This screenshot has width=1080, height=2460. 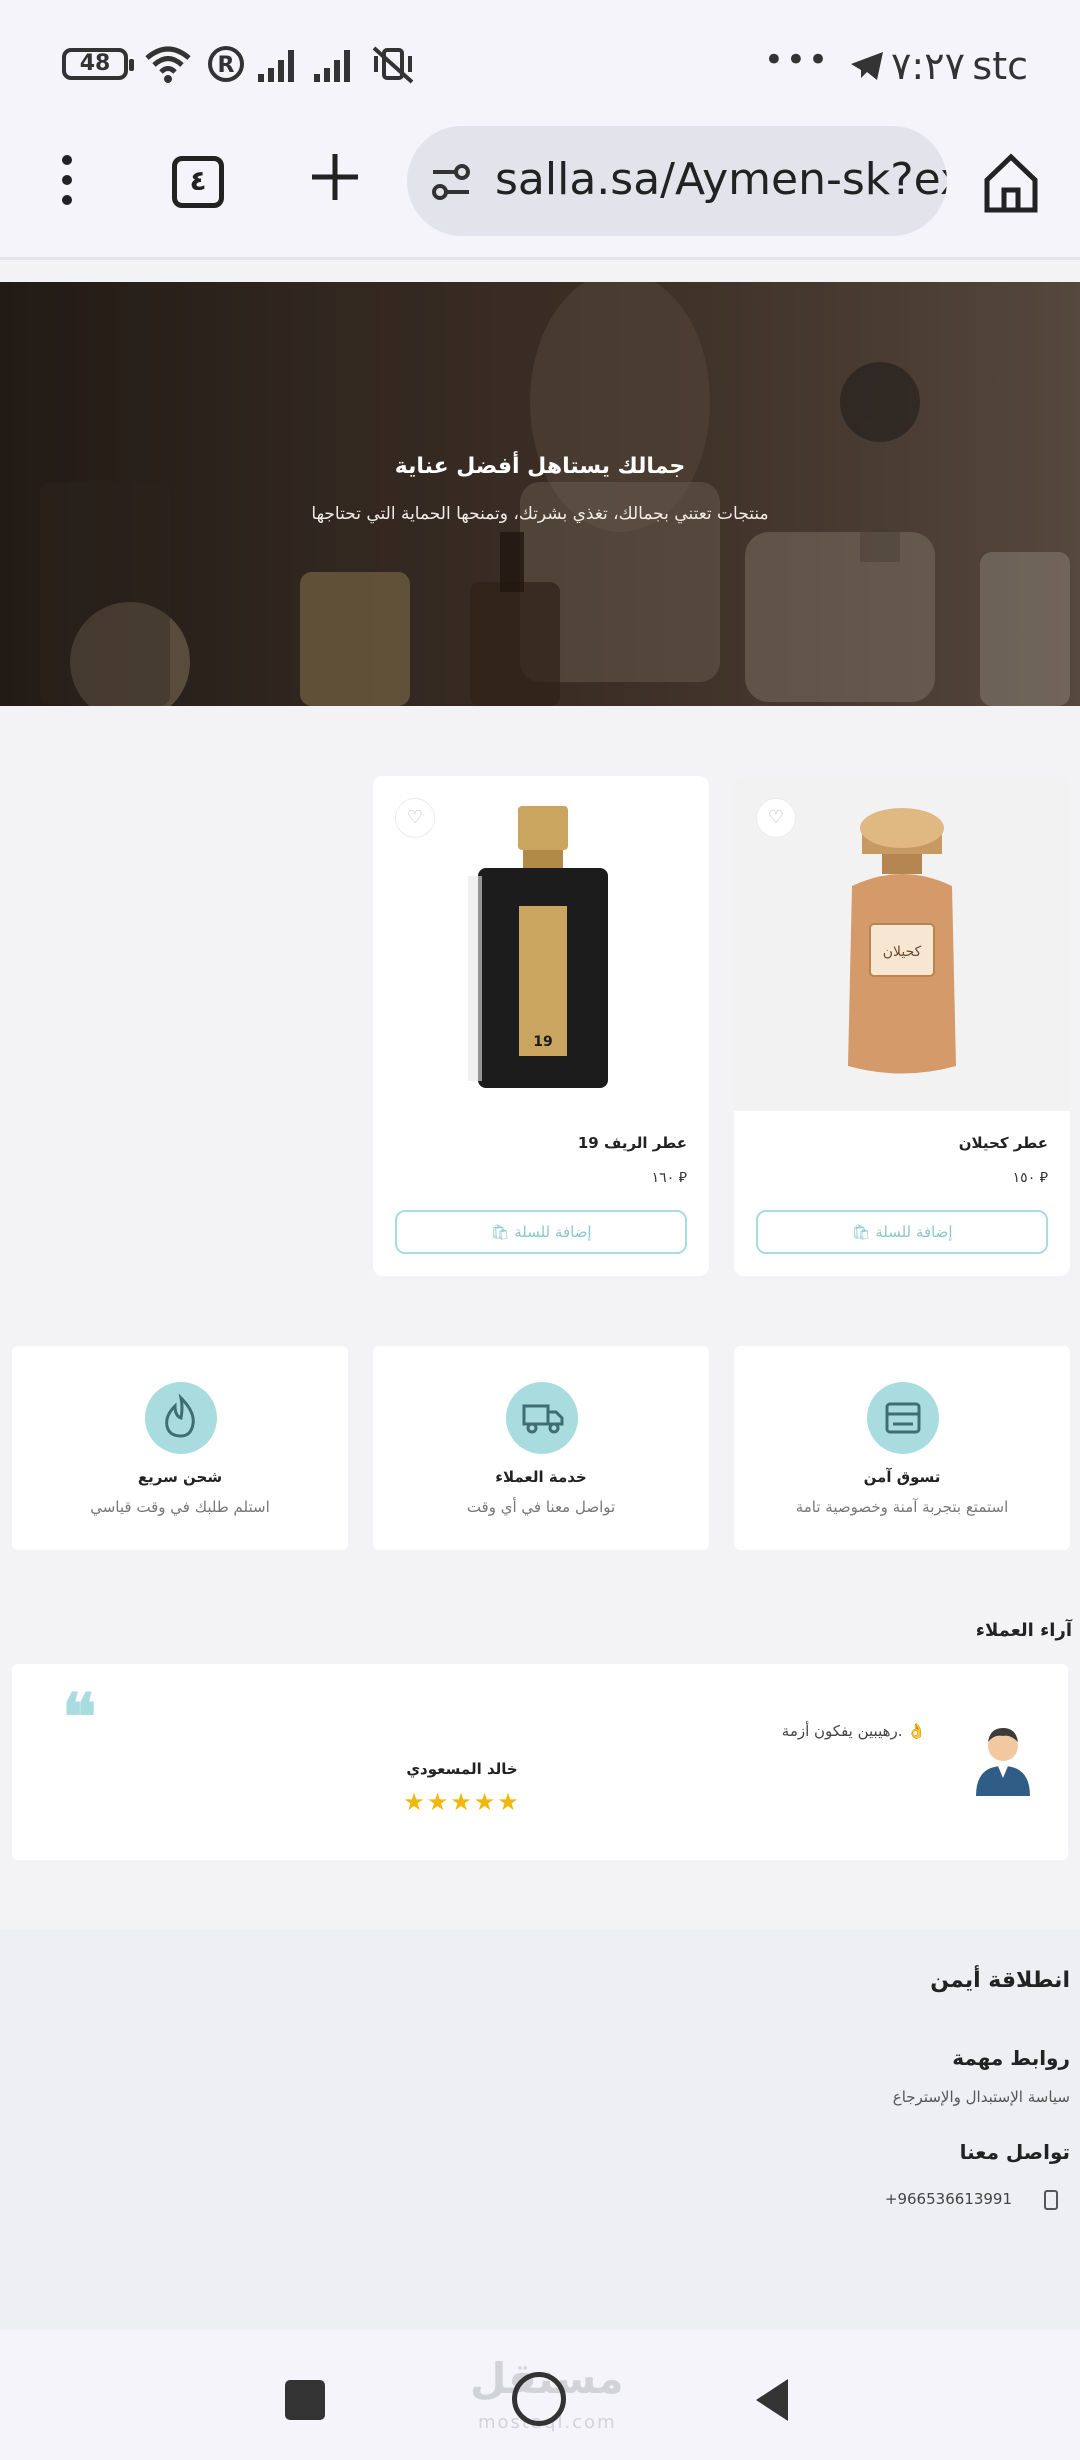 I want to click on clock: ٧:٢٧, so click(x=927, y=66).